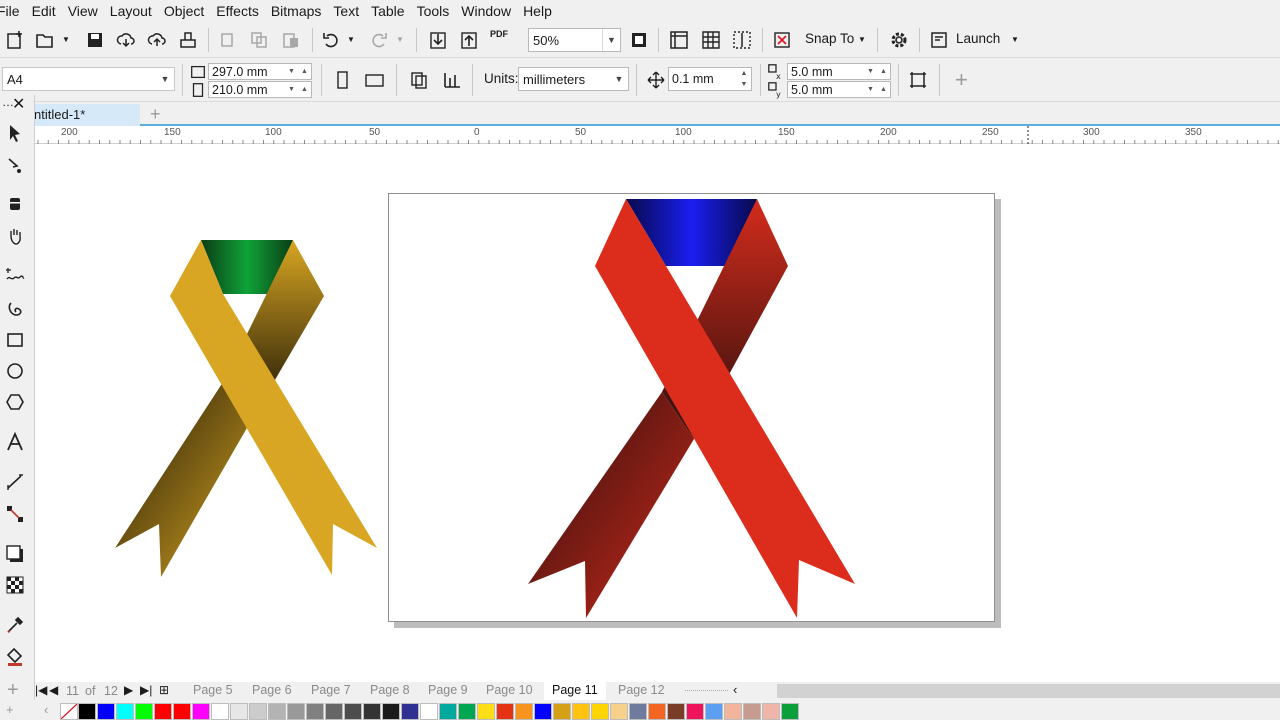 The image size is (1280, 722). Describe the element at coordinates (46, 709) in the screenshot. I see `scroll-left-icon: ‹` at that location.